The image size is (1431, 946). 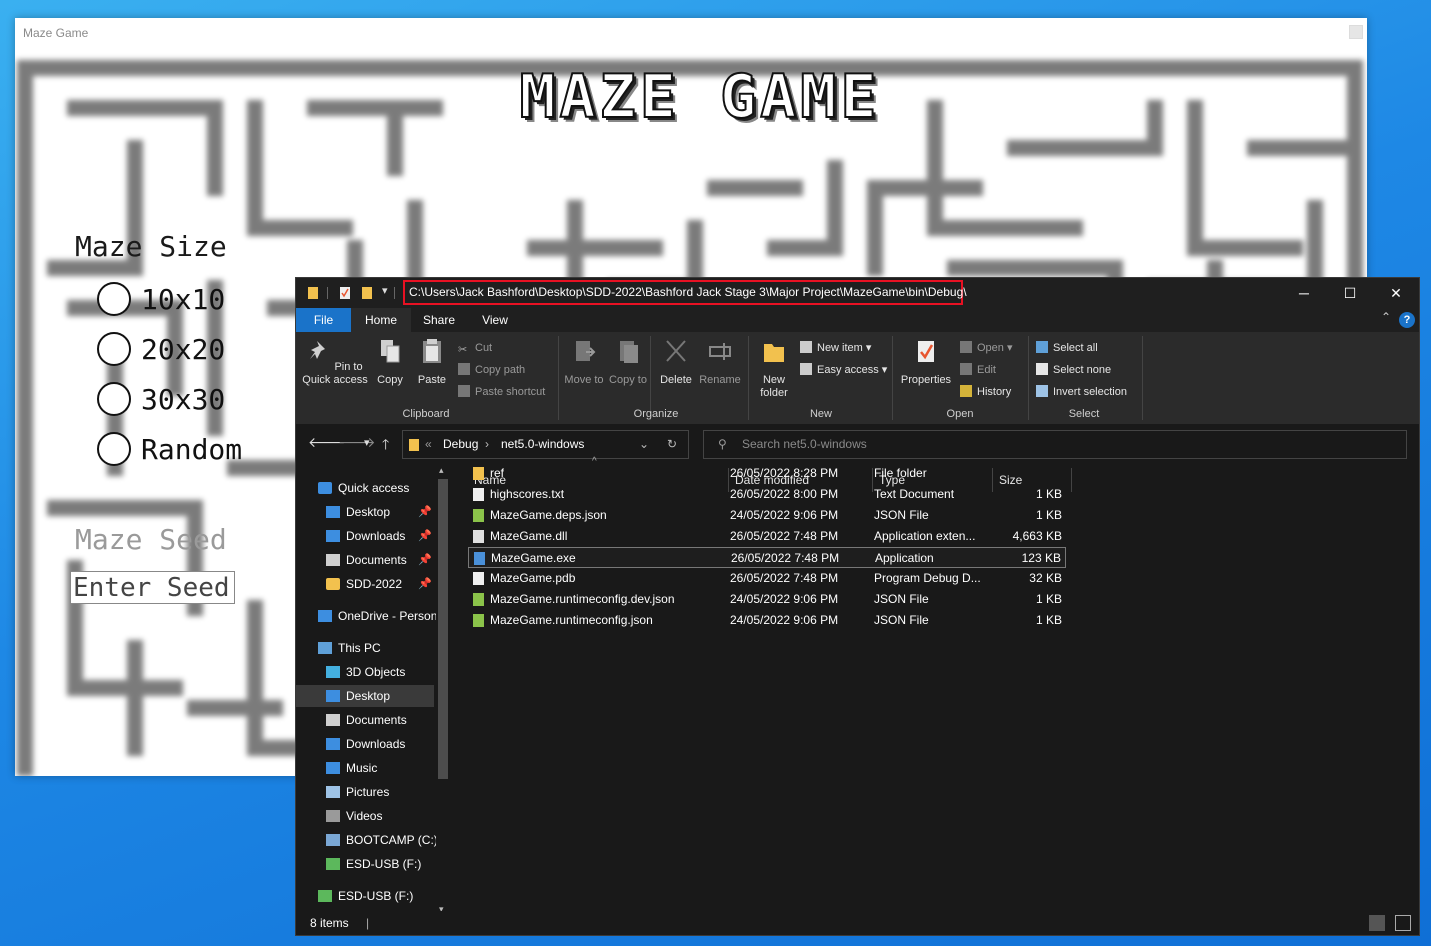 I want to click on details-view-icon, so click(x=1377, y=923).